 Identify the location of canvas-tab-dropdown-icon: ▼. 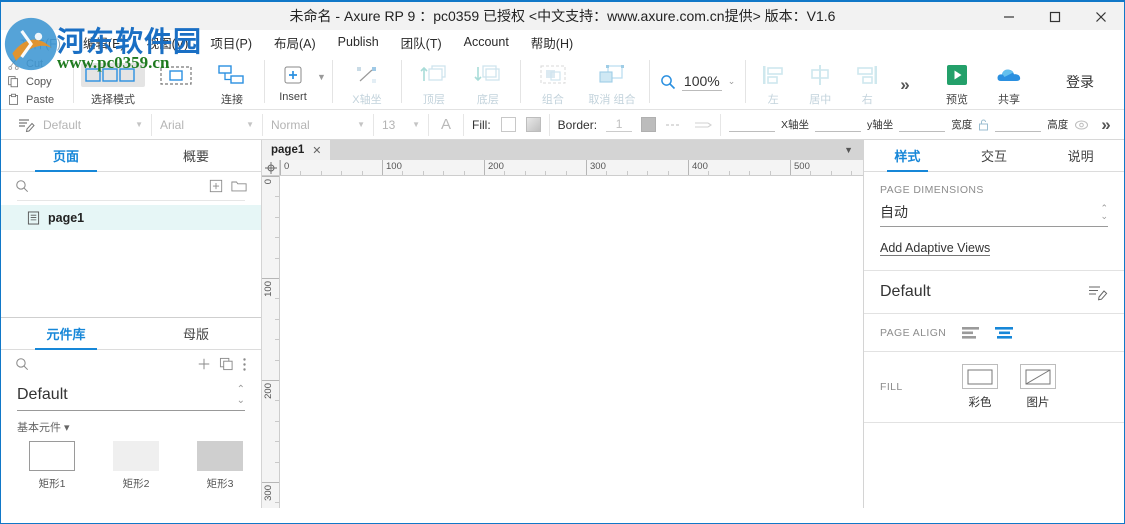
(853, 150).